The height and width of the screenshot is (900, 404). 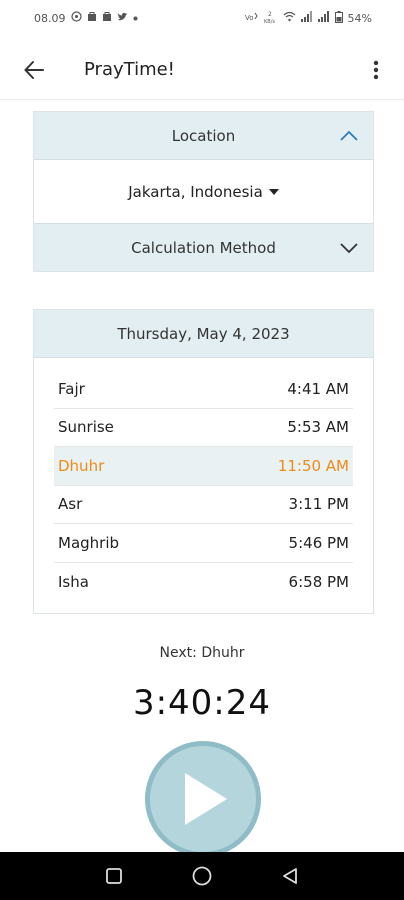 I want to click on prayer-time: 3:11 PM, so click(x=318, y=504).